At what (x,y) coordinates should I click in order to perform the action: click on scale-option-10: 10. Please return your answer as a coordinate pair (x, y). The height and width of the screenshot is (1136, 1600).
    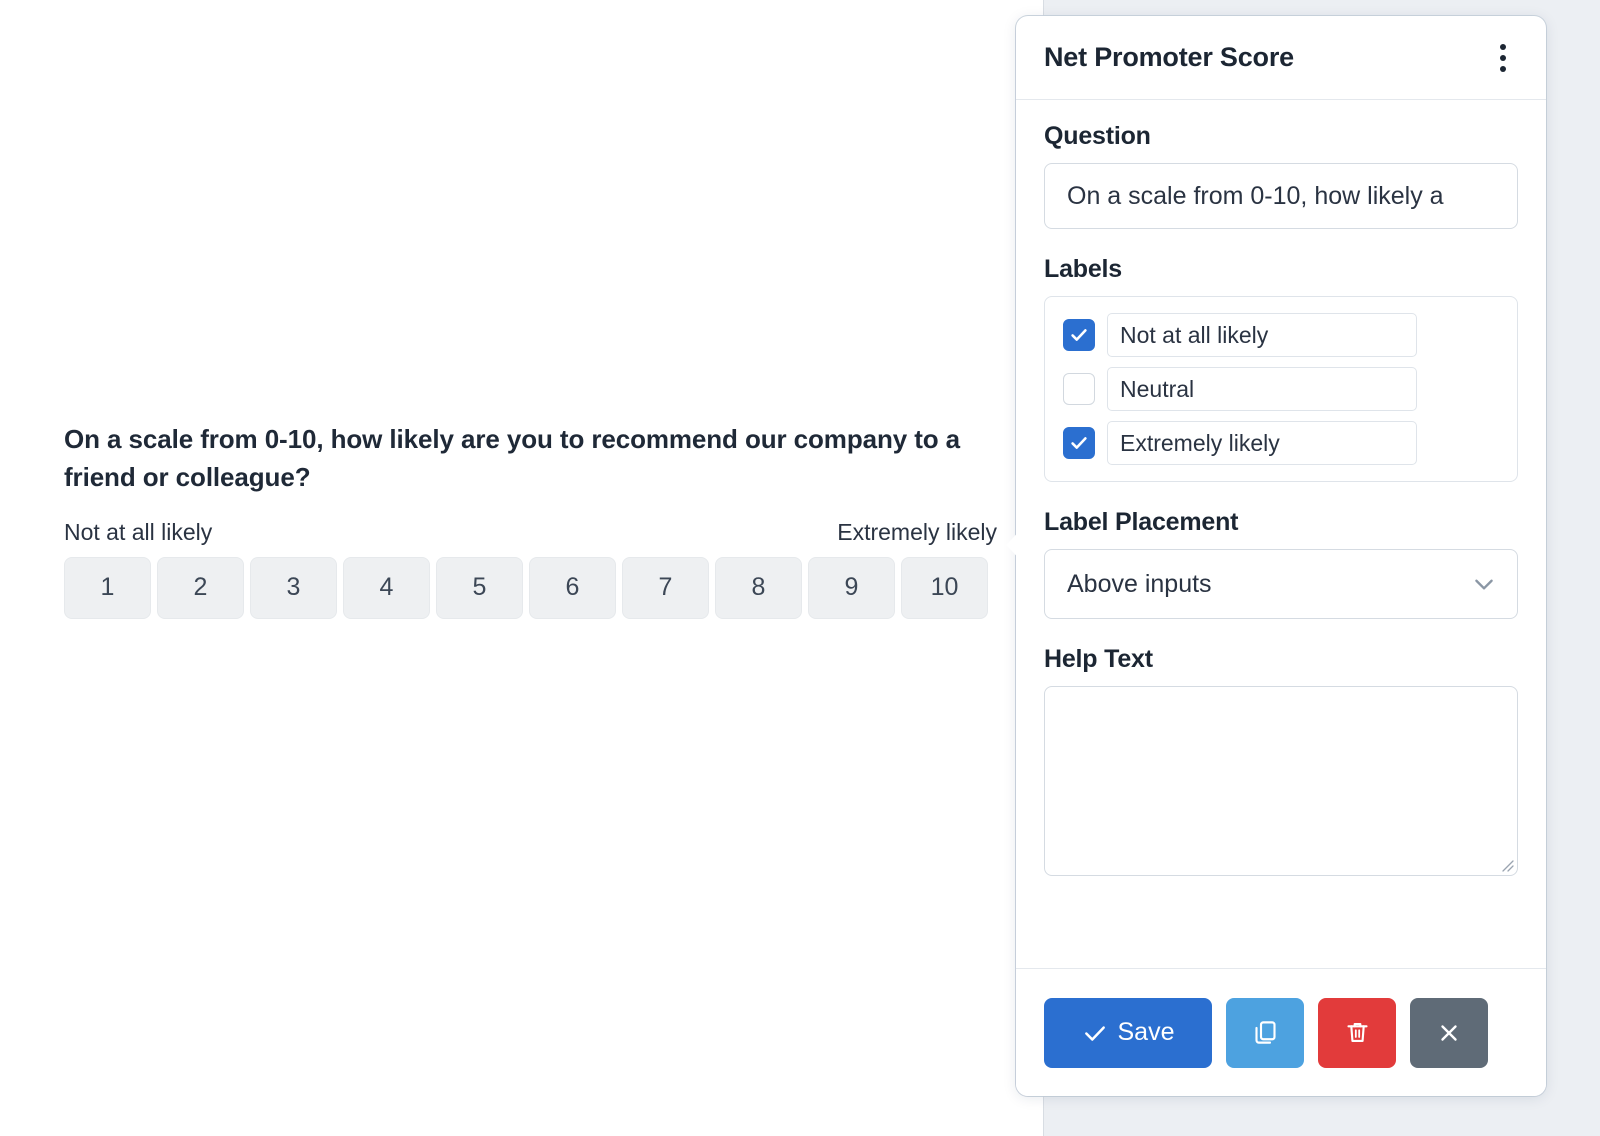
    Looking at the image, I should click on (944, 587).